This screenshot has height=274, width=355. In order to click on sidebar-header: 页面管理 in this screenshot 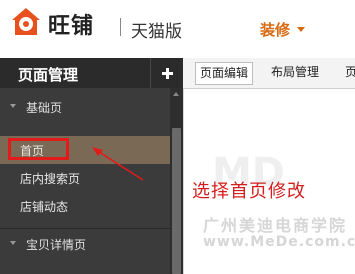, I will do `click(91, 73)`.